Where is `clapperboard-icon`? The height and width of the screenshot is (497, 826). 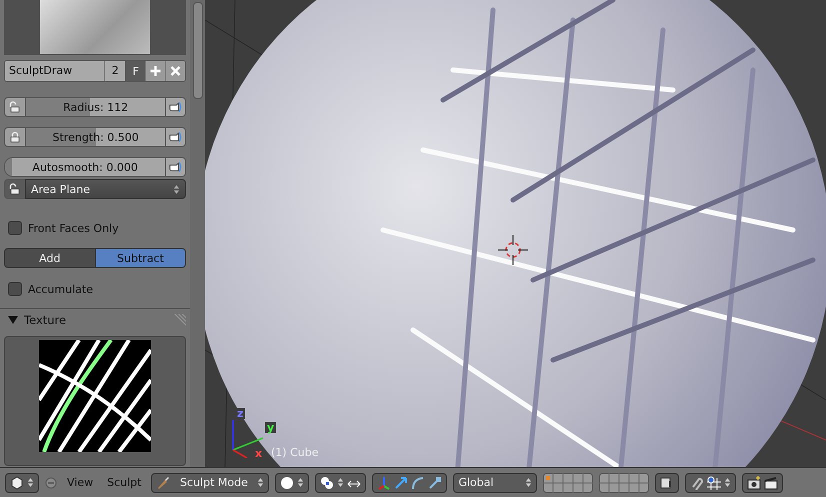 clapperboard-icon is located at coordinates (771, 483).